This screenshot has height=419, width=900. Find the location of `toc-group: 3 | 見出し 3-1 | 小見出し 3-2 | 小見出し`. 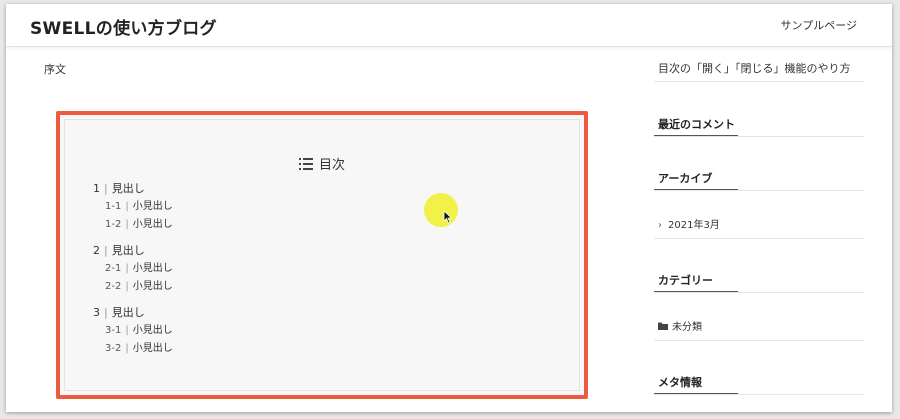

toc-group: 3 | 見出し 3-1 | 小見出し 3-2 | 小見出し is located at coordinates (133, 331).